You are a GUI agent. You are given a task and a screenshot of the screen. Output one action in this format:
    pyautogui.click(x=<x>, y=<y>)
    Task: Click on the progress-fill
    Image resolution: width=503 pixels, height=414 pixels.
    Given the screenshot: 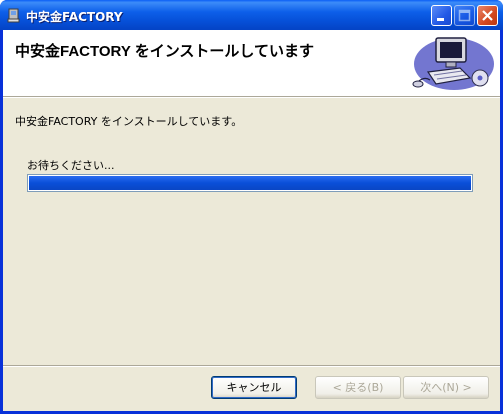 What is the action you would take?
    pyautogui.click(x=250, y=183)
    